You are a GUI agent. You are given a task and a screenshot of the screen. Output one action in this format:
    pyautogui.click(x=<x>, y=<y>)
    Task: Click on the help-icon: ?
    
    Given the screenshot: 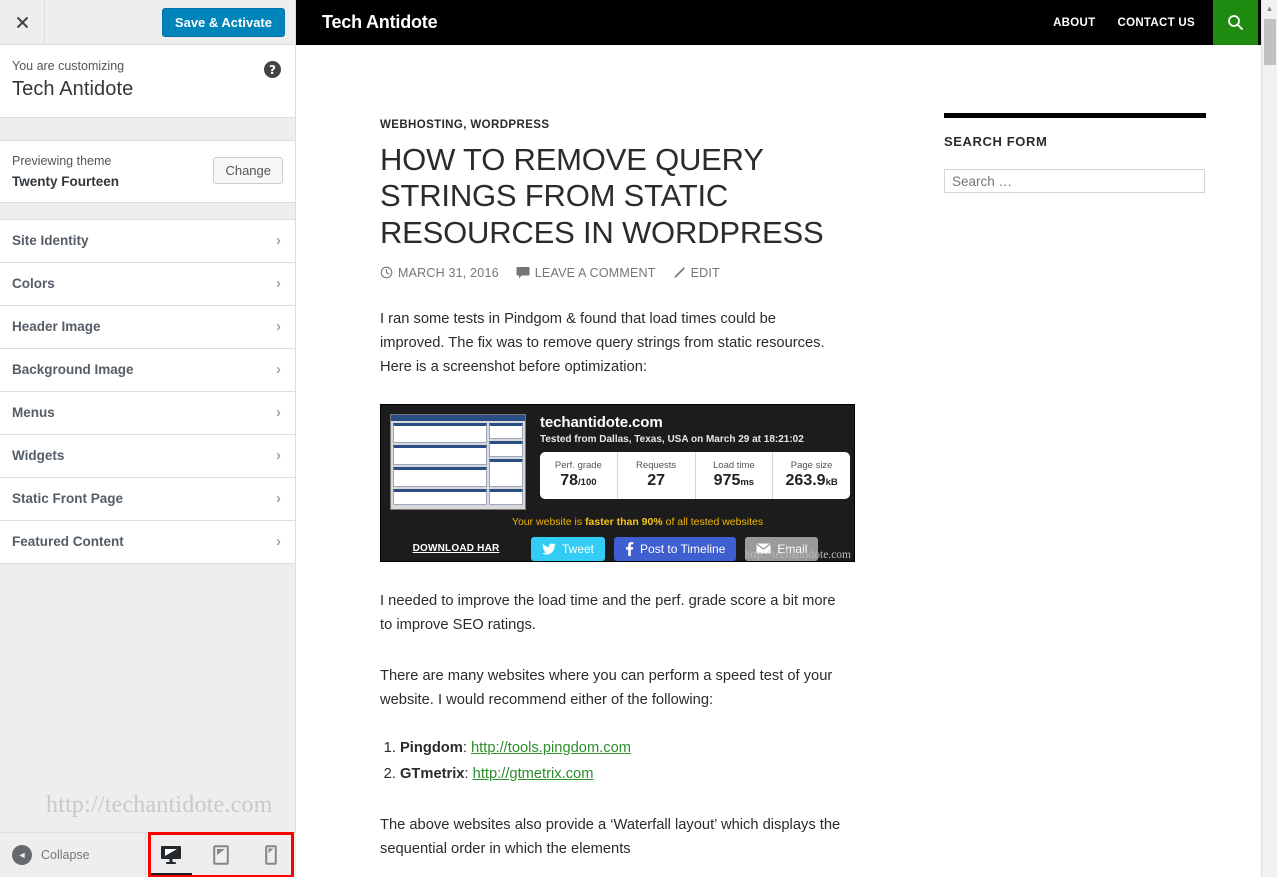 What is the action you would take?
    pyautogui.click(x=272, y=69)
    